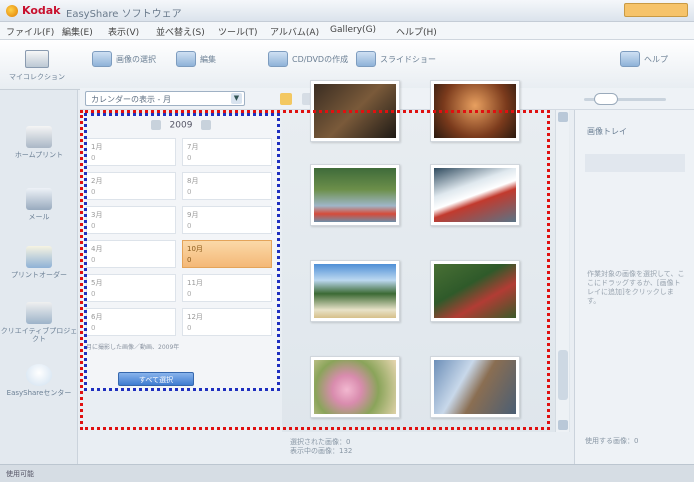 The width and height of the screenshot is (694, 482). Describe the element at coordinates (656, 59) in the screenshot. I see `help-label: ヘルプ` at that location.